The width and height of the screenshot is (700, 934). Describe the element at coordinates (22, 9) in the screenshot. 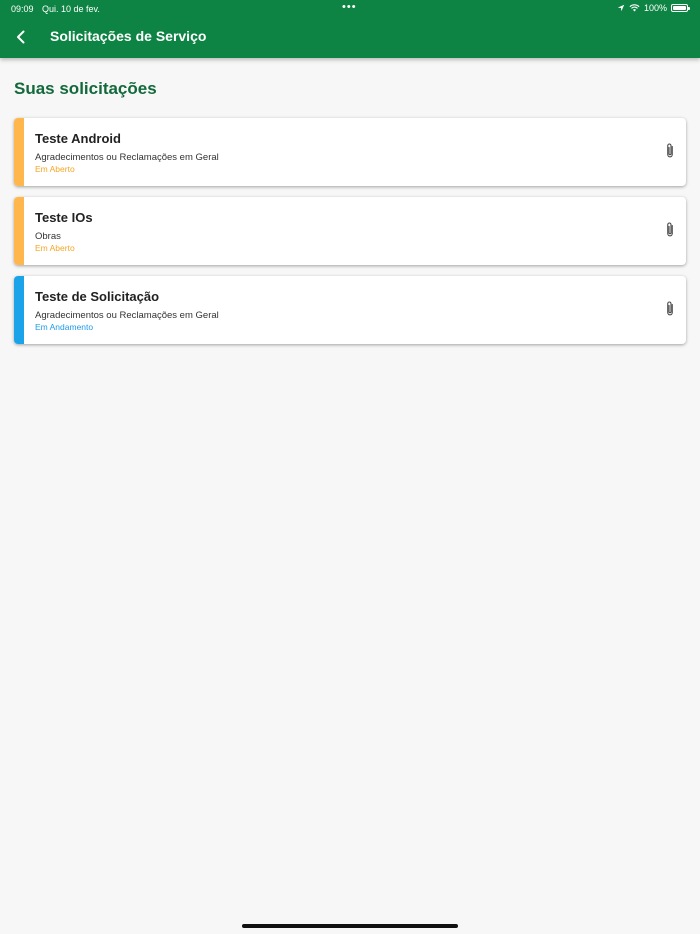

I see `status-time: 09:09` at that location.